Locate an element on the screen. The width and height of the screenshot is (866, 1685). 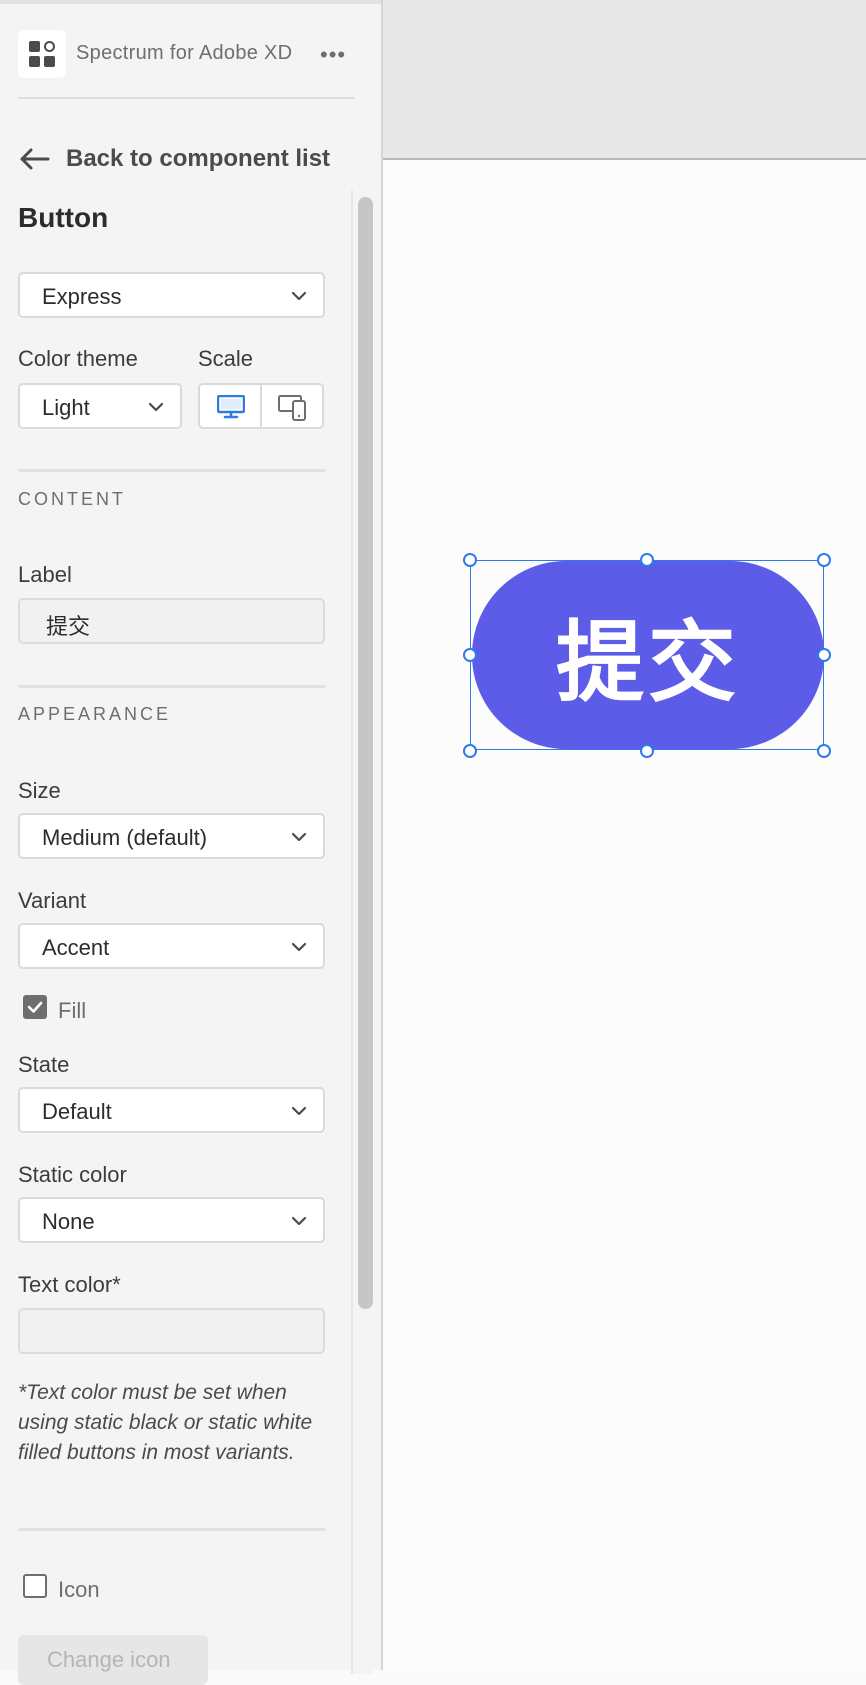
desktop-icon is located at coordinates (231, 407).